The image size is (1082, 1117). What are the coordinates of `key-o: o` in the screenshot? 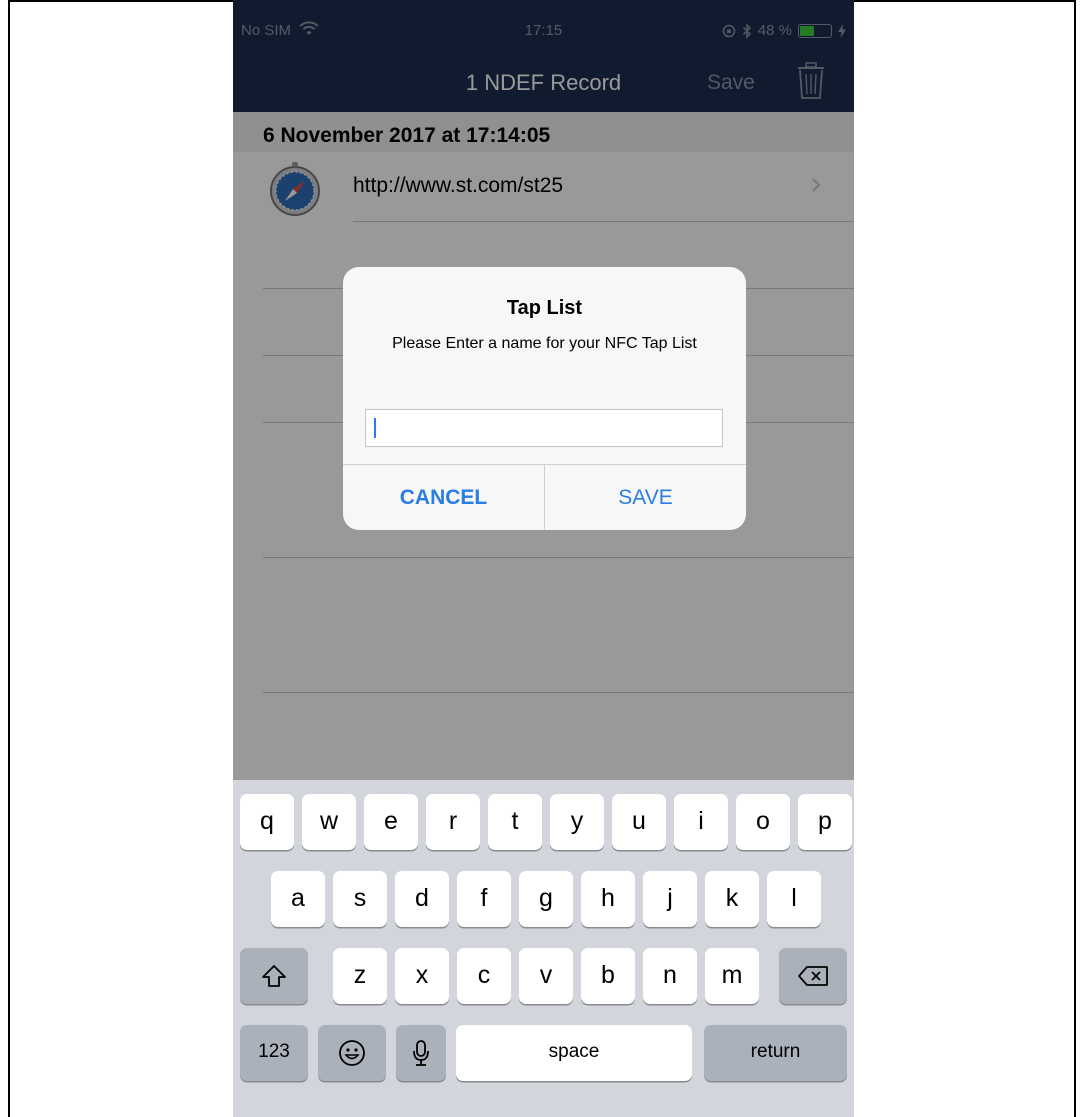 It's located at (763, 822).